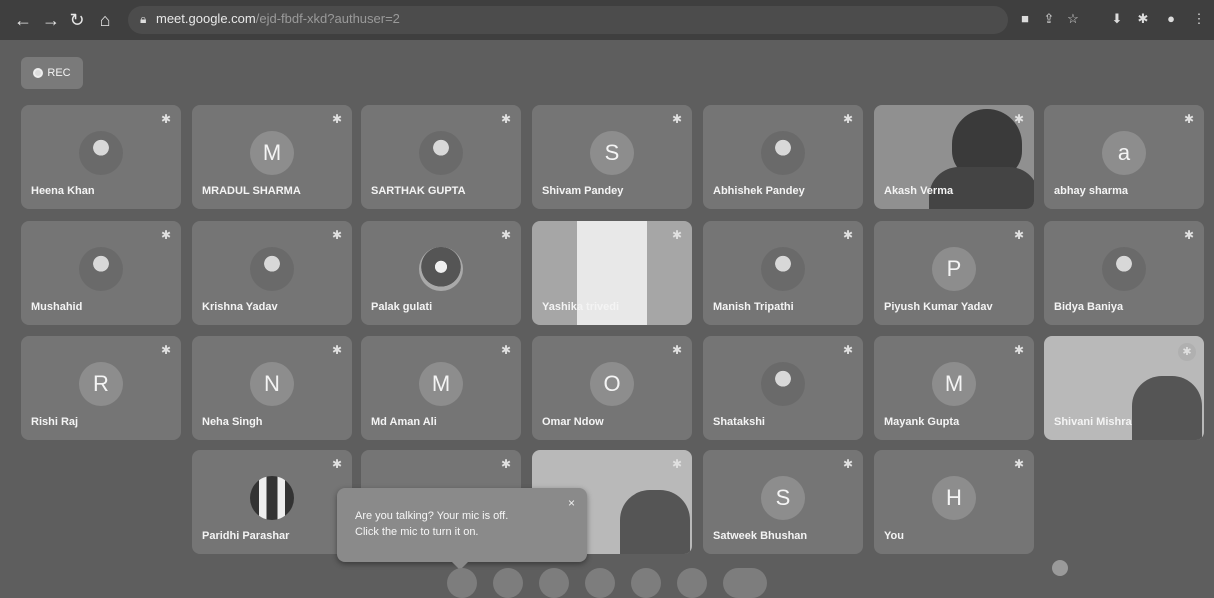 This screenshot has height=598, width=1214. I want to click on participant-tile: M ✱ Md Aman Ali, so click(441, 388).